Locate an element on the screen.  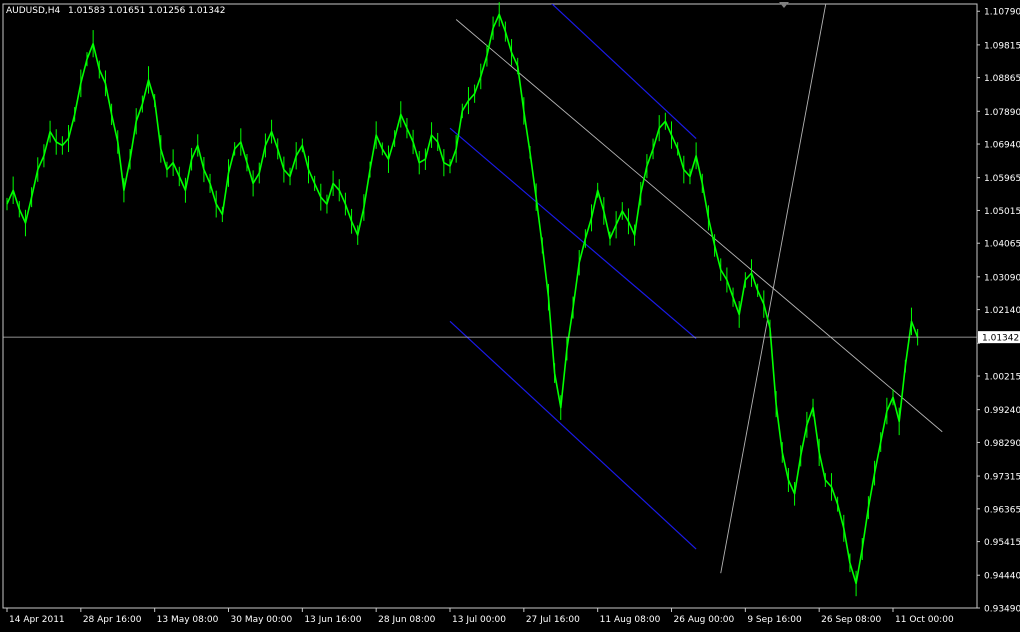
y-tick-label: 0.93490 is located at coordinates (1002, 610).